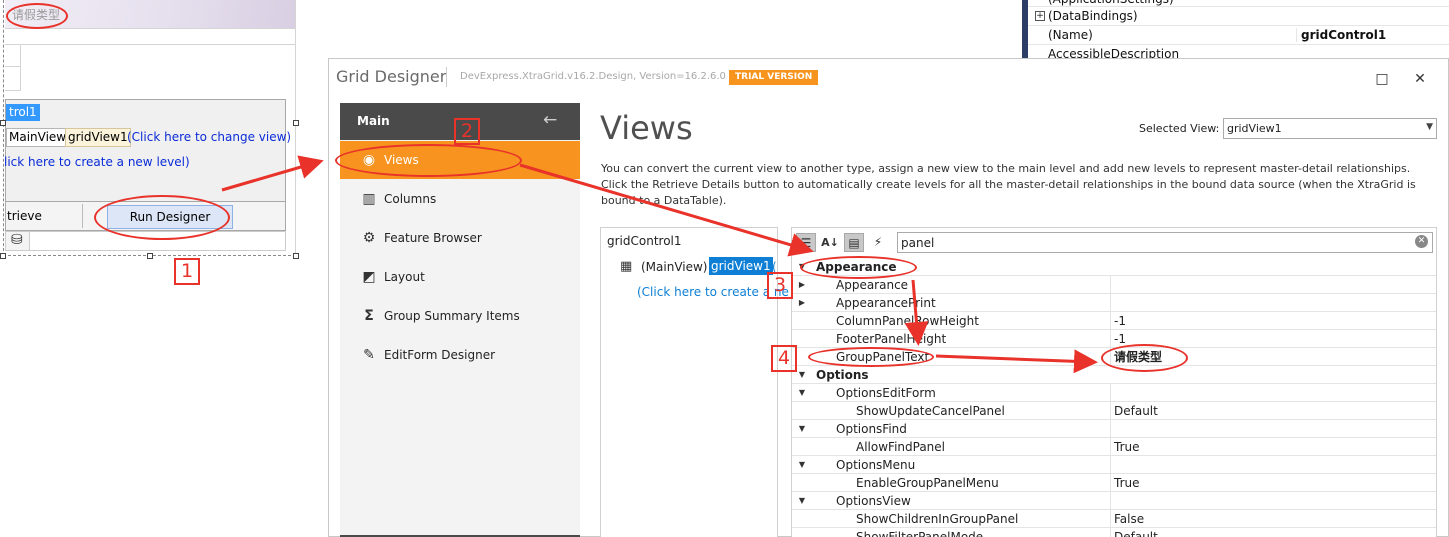  Describe the element at coordinates (1016, 361) in the screenshot. I see `arrow-to-value` at that location.